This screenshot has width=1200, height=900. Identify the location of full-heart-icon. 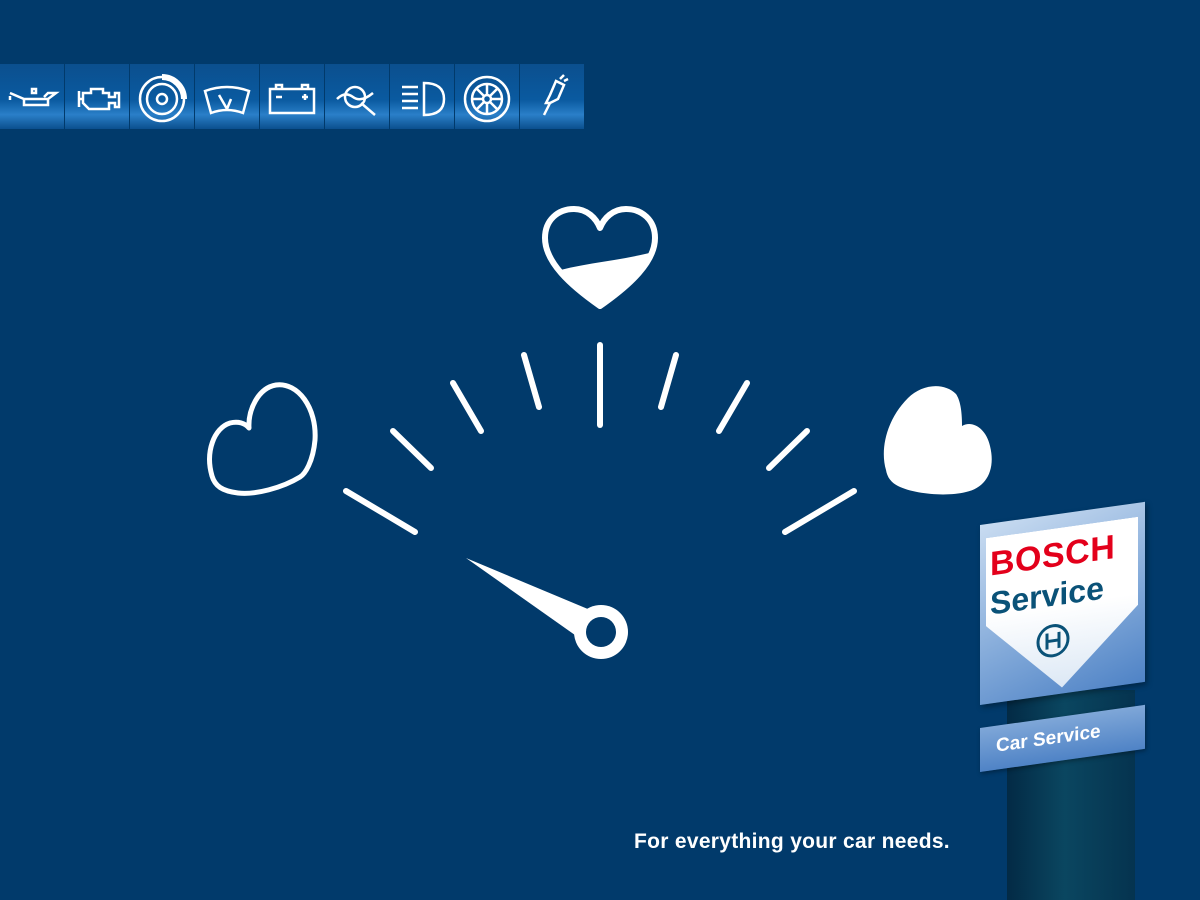
(937, 440).